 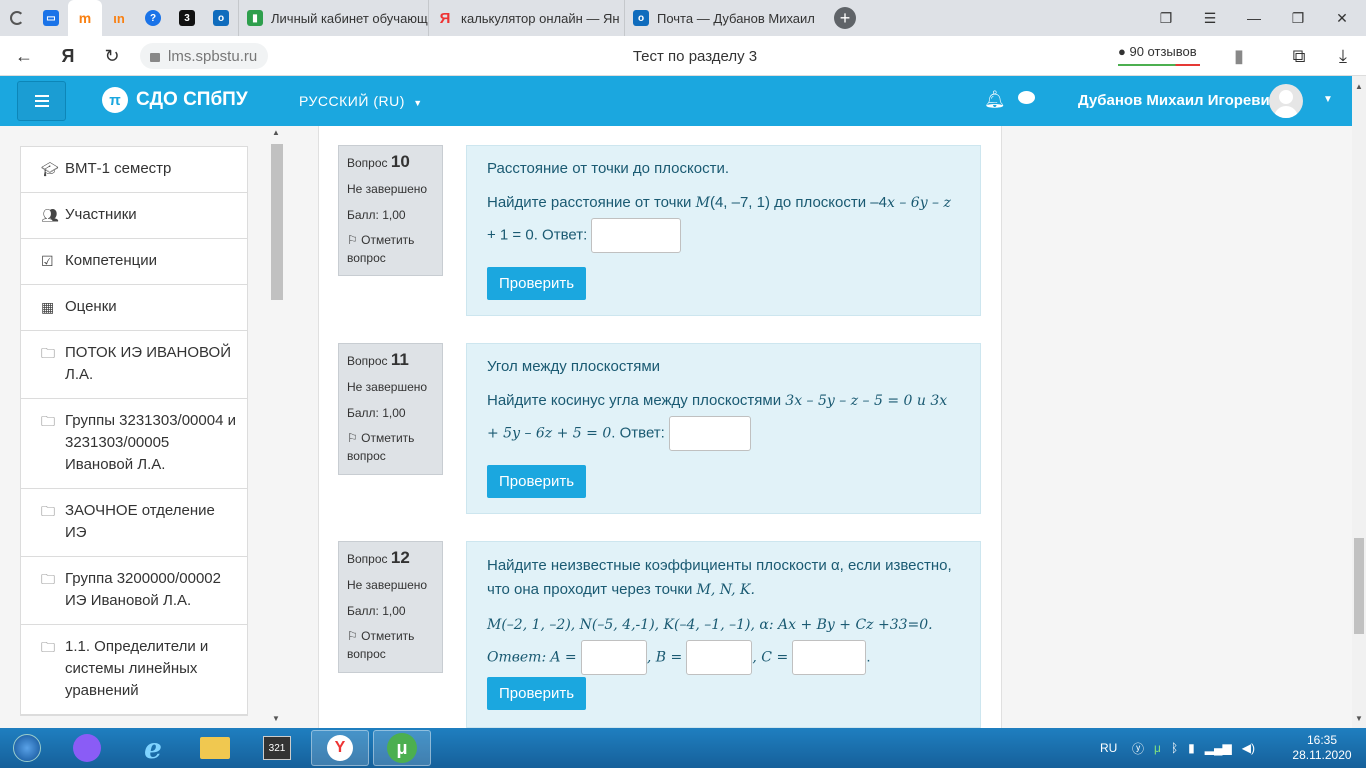 I want to click on ie-app: e, so click(x=153, y=748).